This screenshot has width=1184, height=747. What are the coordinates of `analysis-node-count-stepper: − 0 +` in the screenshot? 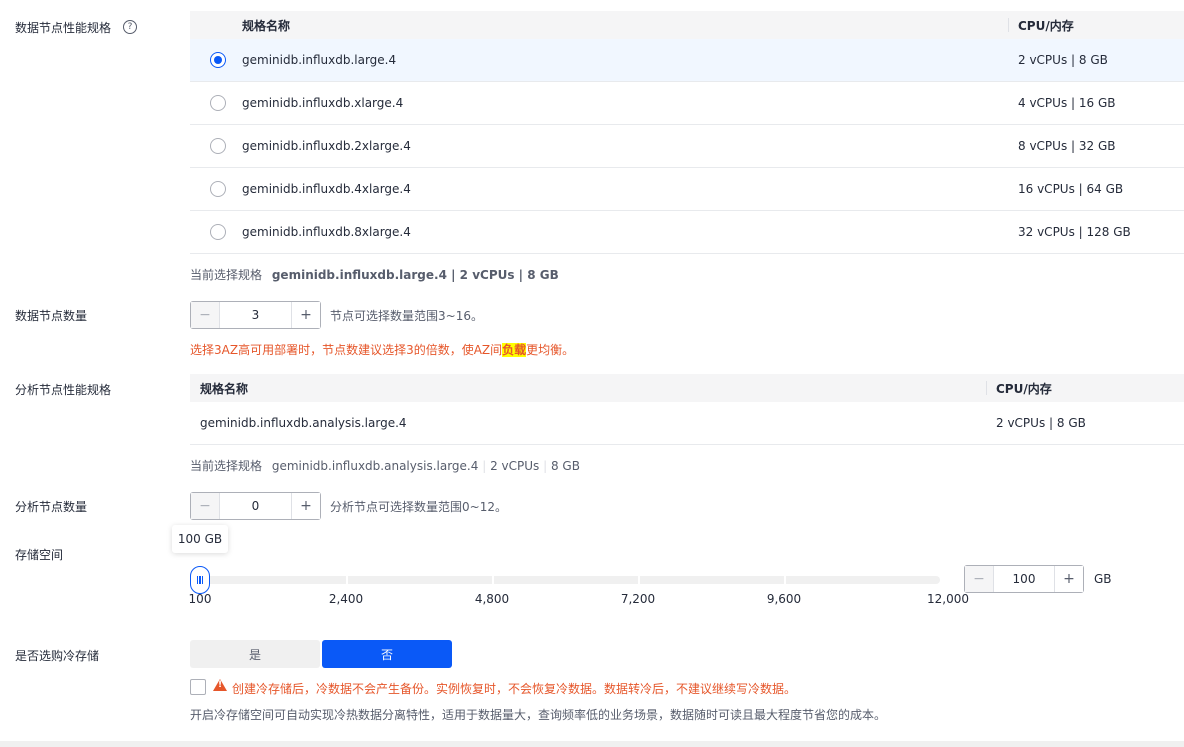 It's located at (255, 506).